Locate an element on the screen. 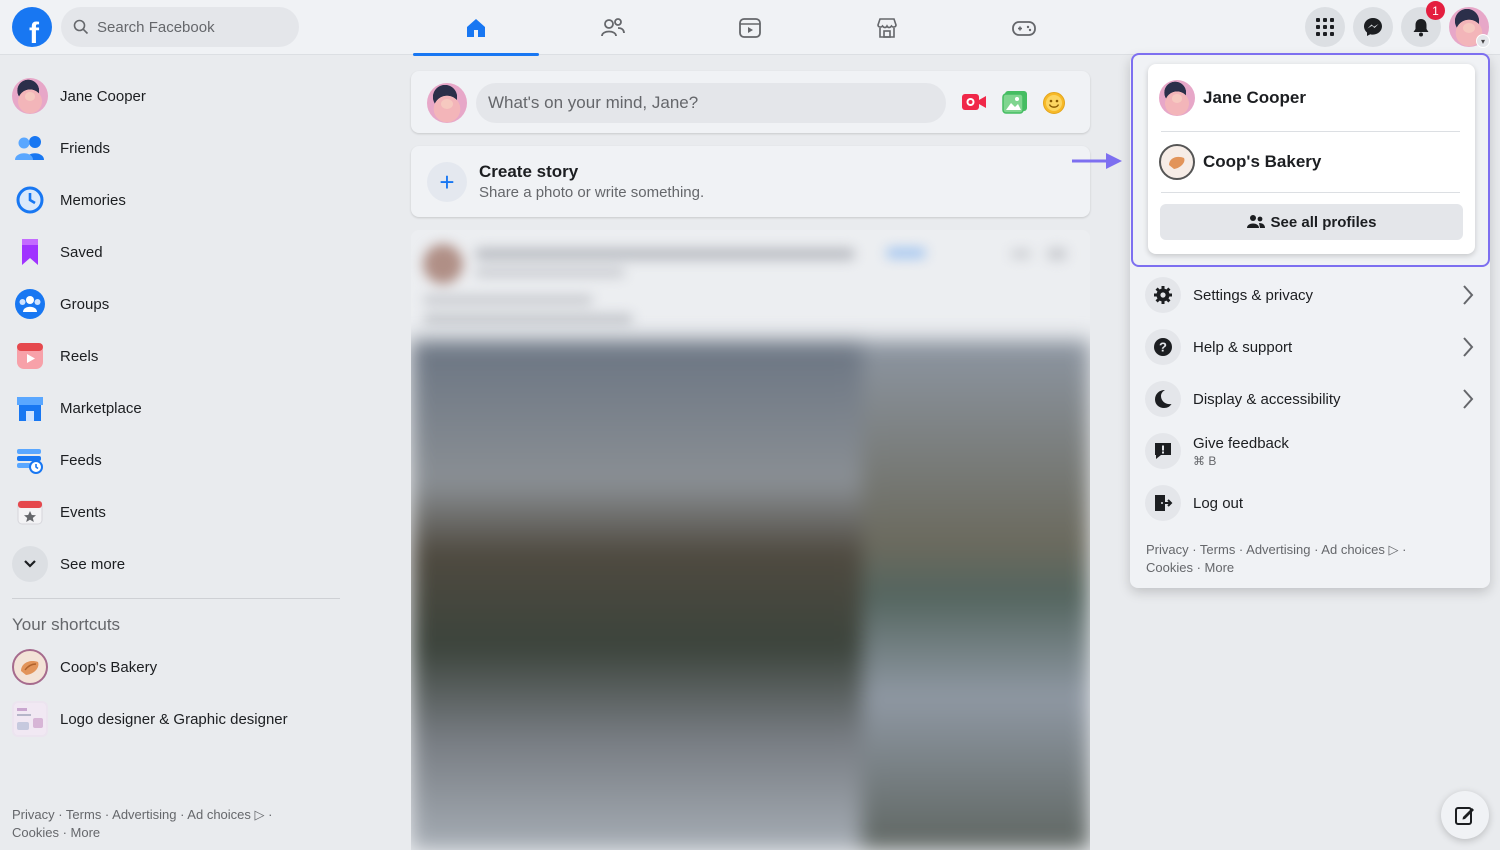  live-video-icon is located at coordinates (974, 104).